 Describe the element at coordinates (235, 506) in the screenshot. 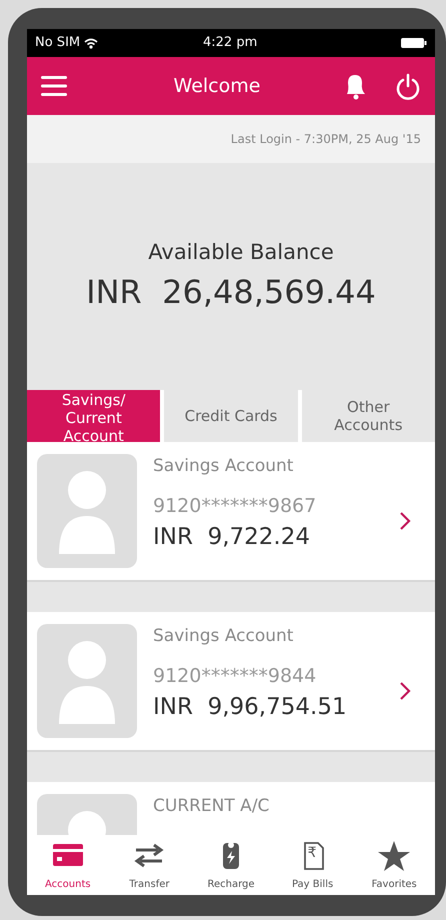

I see `account-number: 9120*******9867` at that location.